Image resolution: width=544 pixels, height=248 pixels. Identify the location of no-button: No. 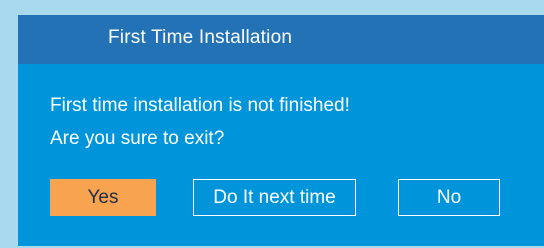
(449, 197).